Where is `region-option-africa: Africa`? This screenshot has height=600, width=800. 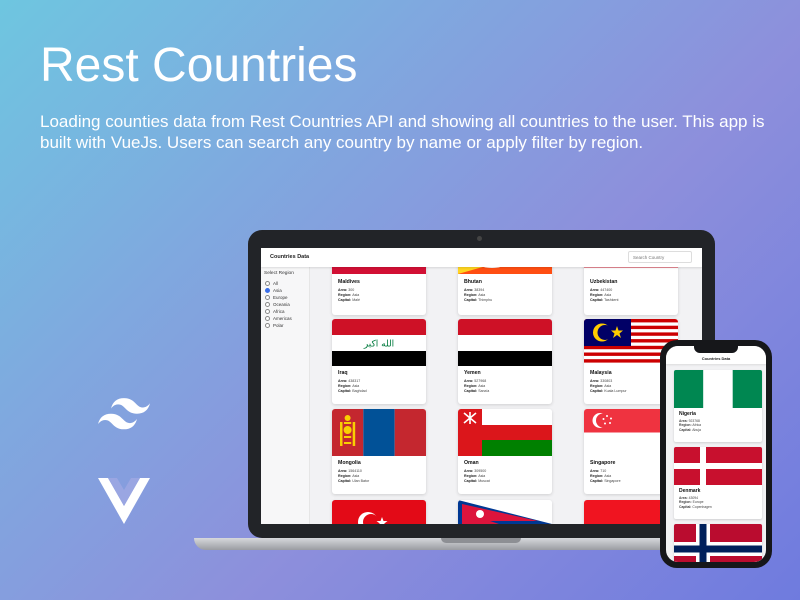
region-option-africa: Africa is located at coordinates (275, 311).